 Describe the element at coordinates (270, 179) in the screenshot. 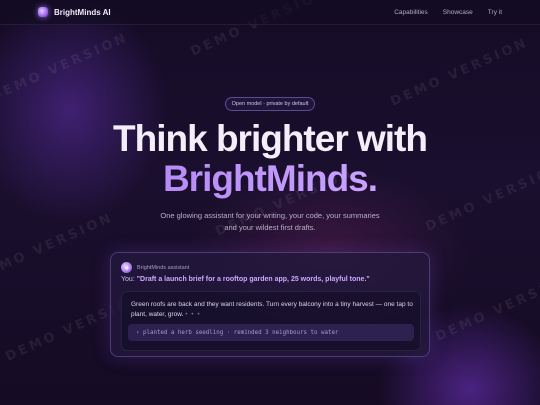

I see `headline-line-2: BrightMinds.` at that location.